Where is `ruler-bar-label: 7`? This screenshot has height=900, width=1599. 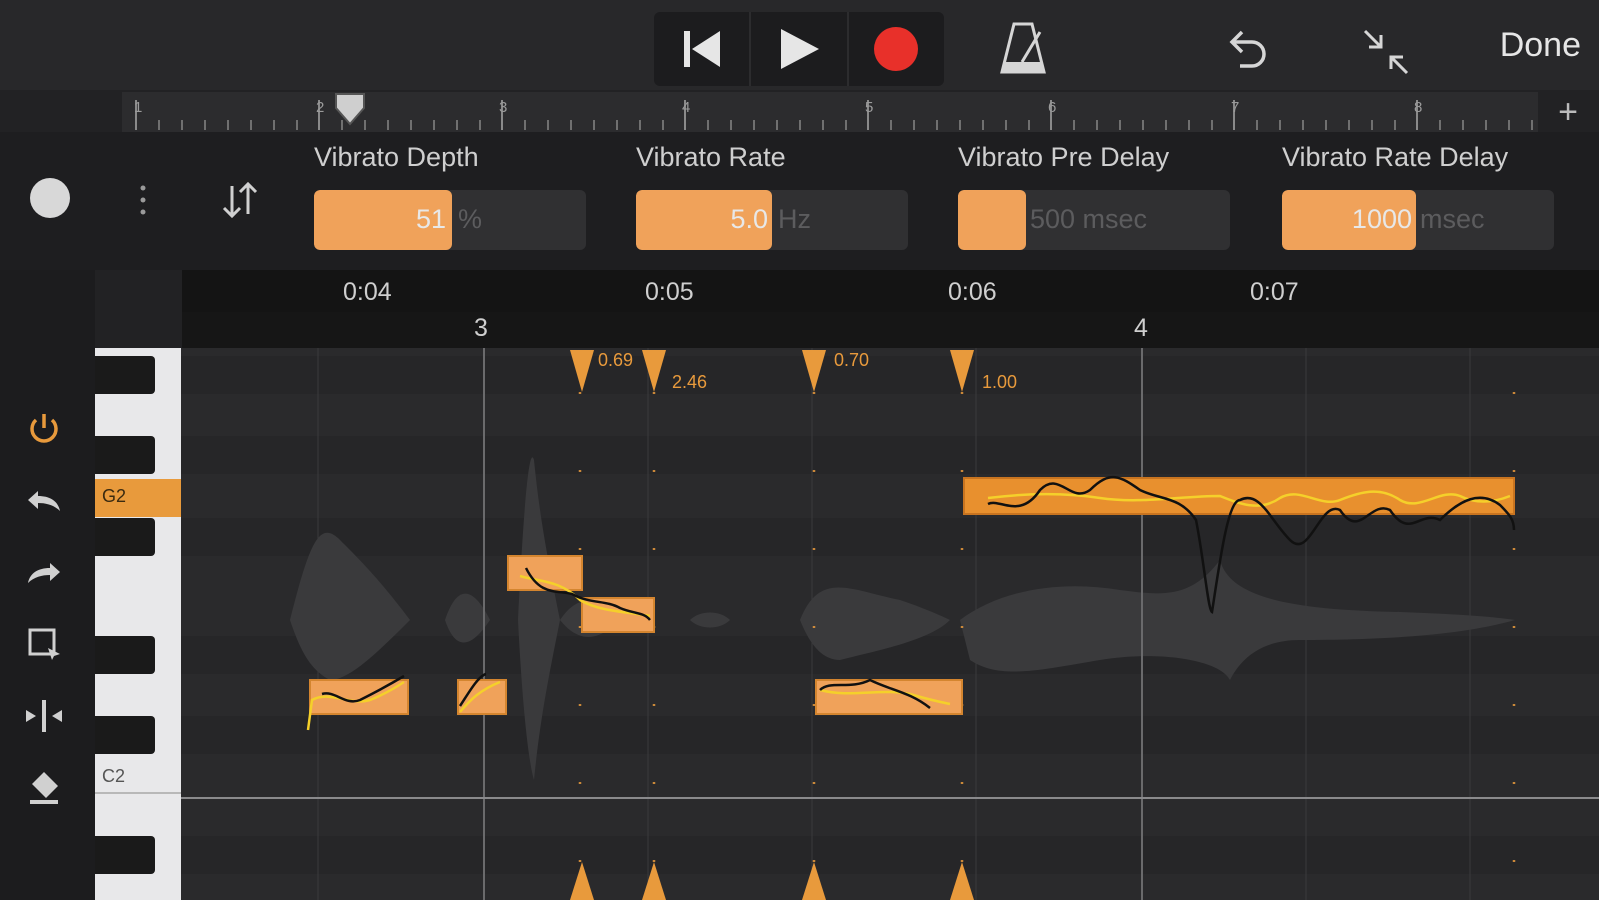 ruler-bar-label: 7 is located at coordinates (1235, 107).